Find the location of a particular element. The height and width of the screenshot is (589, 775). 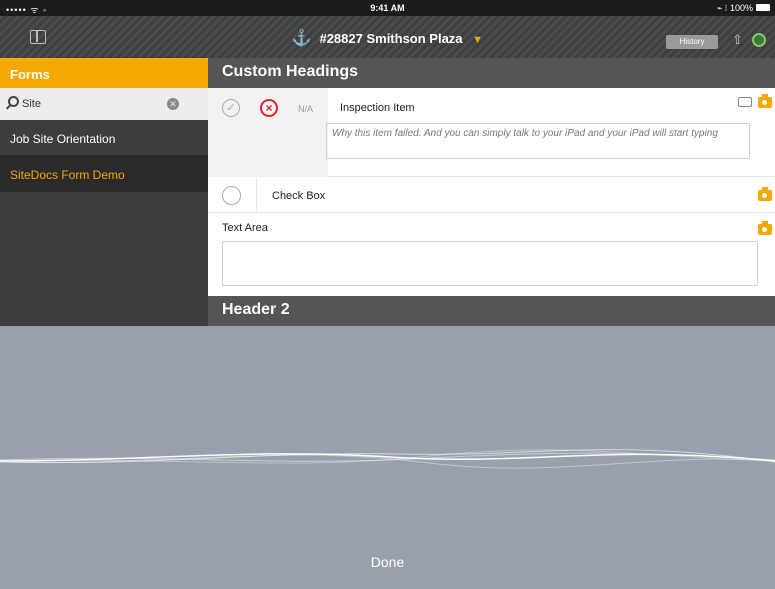

history-button: History is located at coordinates (692, 42).